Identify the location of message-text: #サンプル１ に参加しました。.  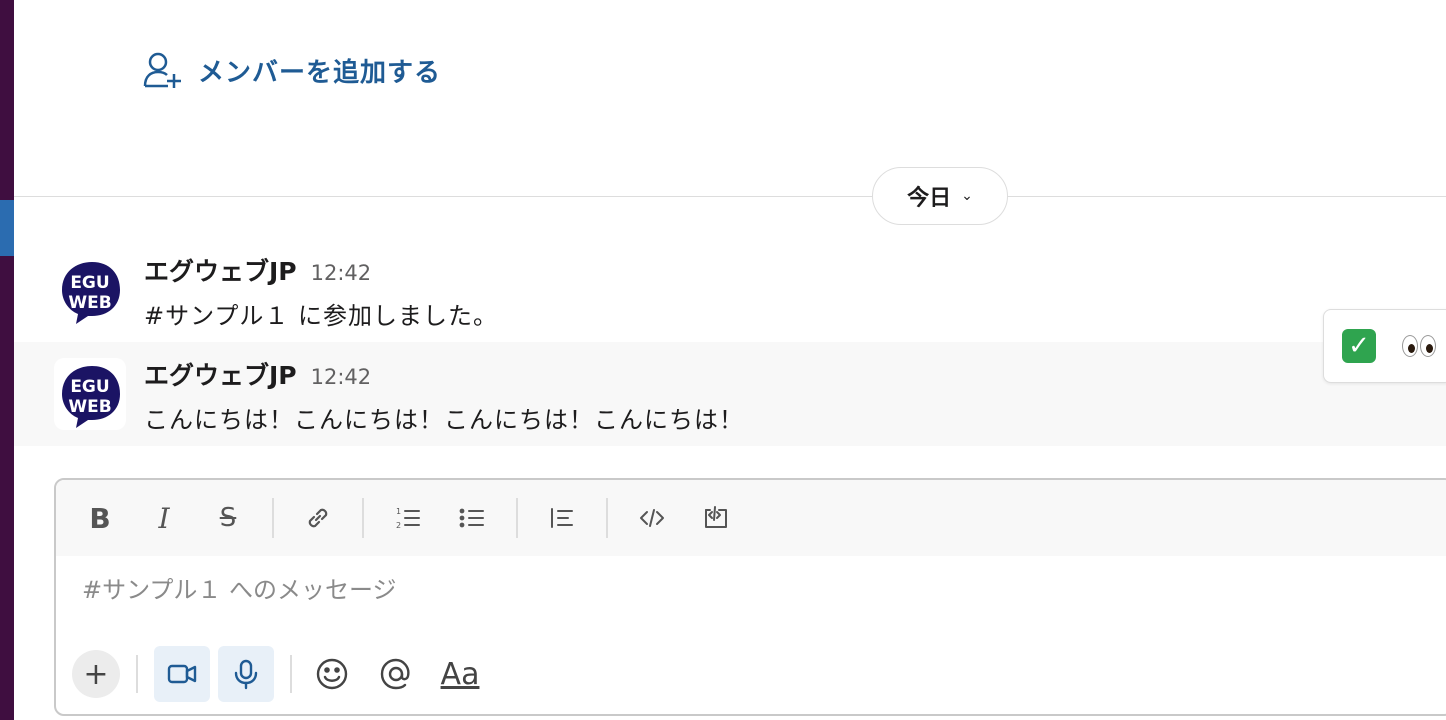
(321, 316).